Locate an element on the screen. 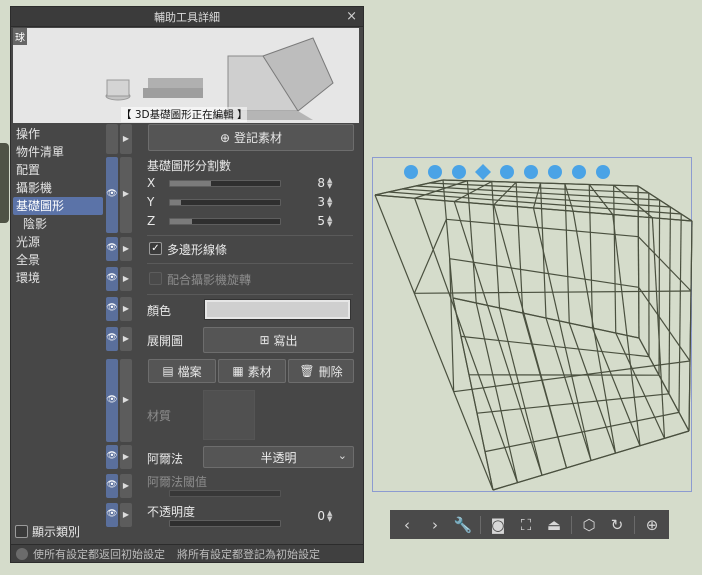 This screenshot has height=575, width=702. nav-item-panorama: 全景 is located at coordinates (58, 260).